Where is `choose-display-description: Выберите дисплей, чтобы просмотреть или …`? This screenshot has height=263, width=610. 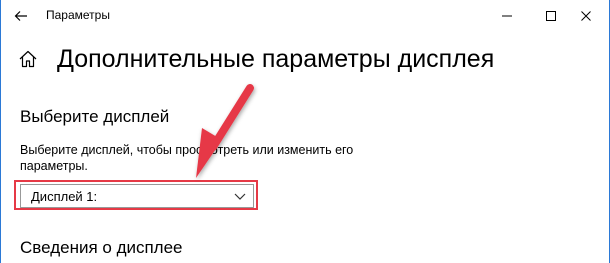
choose-display-description: Выберите дисплей, чтобы просмотреть или … is located at coordinates (187, 158).